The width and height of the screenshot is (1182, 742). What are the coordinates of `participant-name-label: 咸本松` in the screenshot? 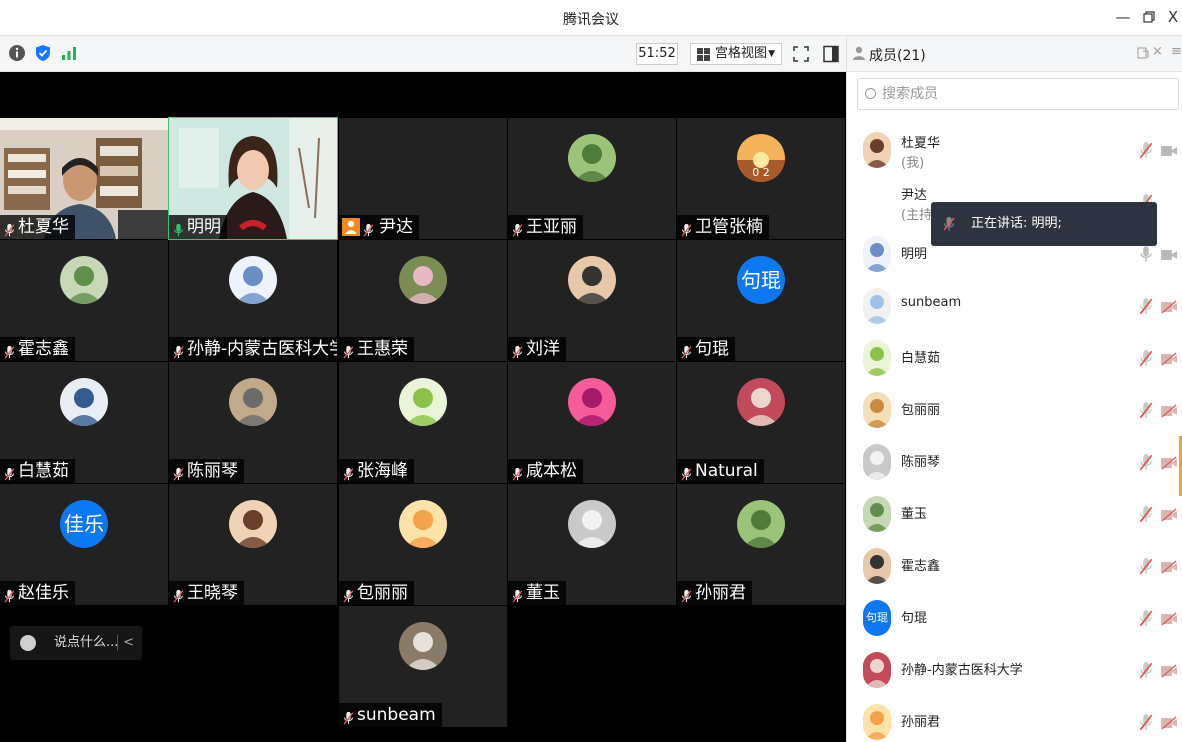 It's located at (545, 471).